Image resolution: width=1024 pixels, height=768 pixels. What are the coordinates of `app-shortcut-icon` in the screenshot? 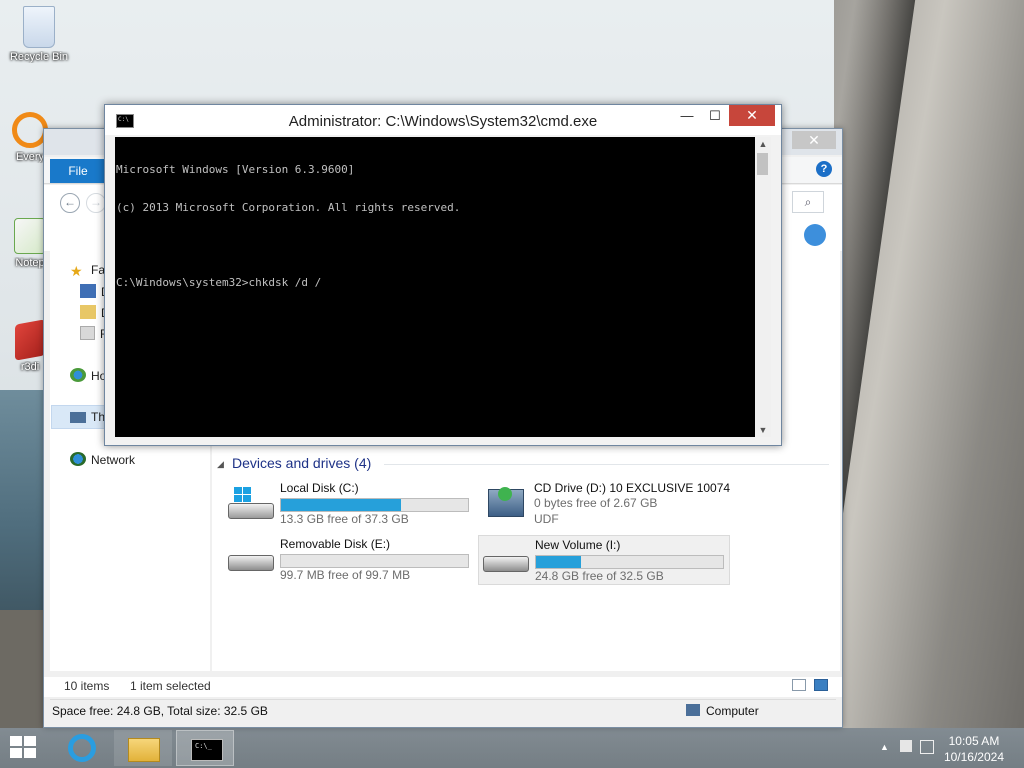 It's located at (30, 340).